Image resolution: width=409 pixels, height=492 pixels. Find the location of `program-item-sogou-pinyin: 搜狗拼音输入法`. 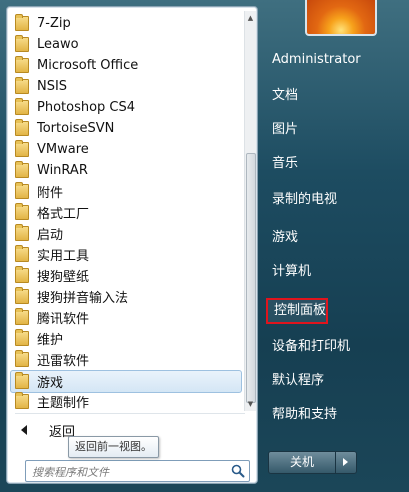

program-item-sogou-pinyin: 搜狗拼音输入法 is located at coordinates (127, 296).